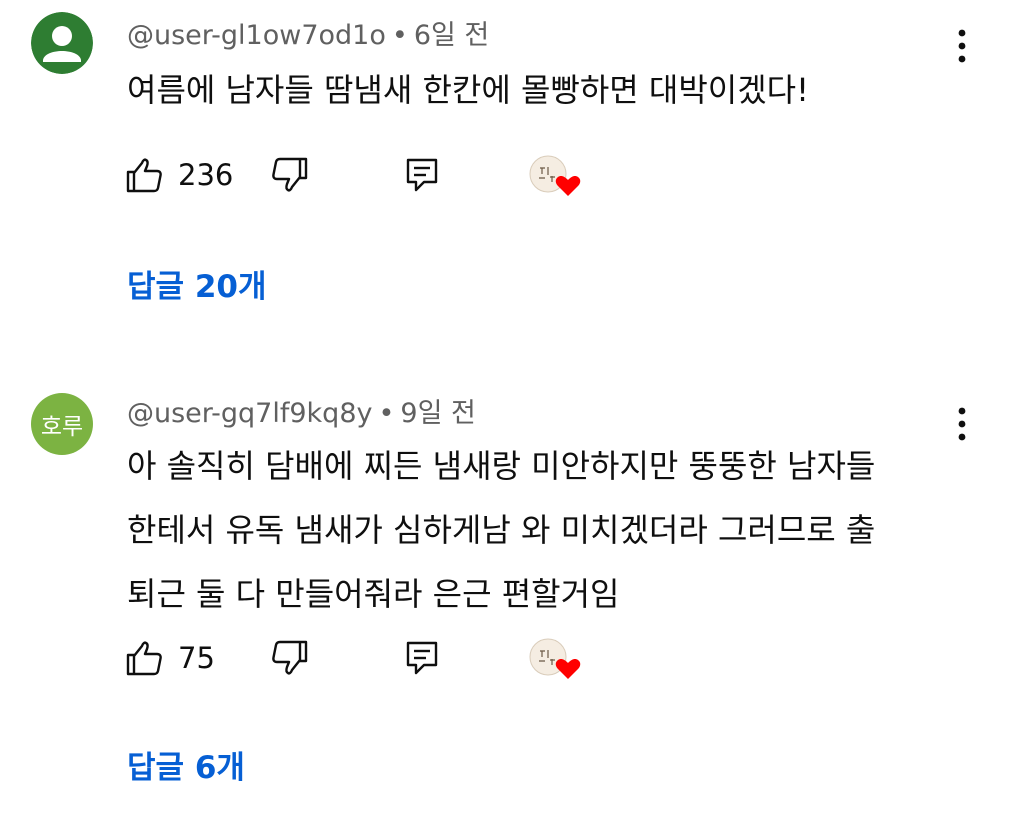 Image resolution: width=1024 pixels, height=830 pixels. What do you see at coordinates (206, 175) in the screenshot?
I see `like-count: 236` at bounding box center [206, 175].